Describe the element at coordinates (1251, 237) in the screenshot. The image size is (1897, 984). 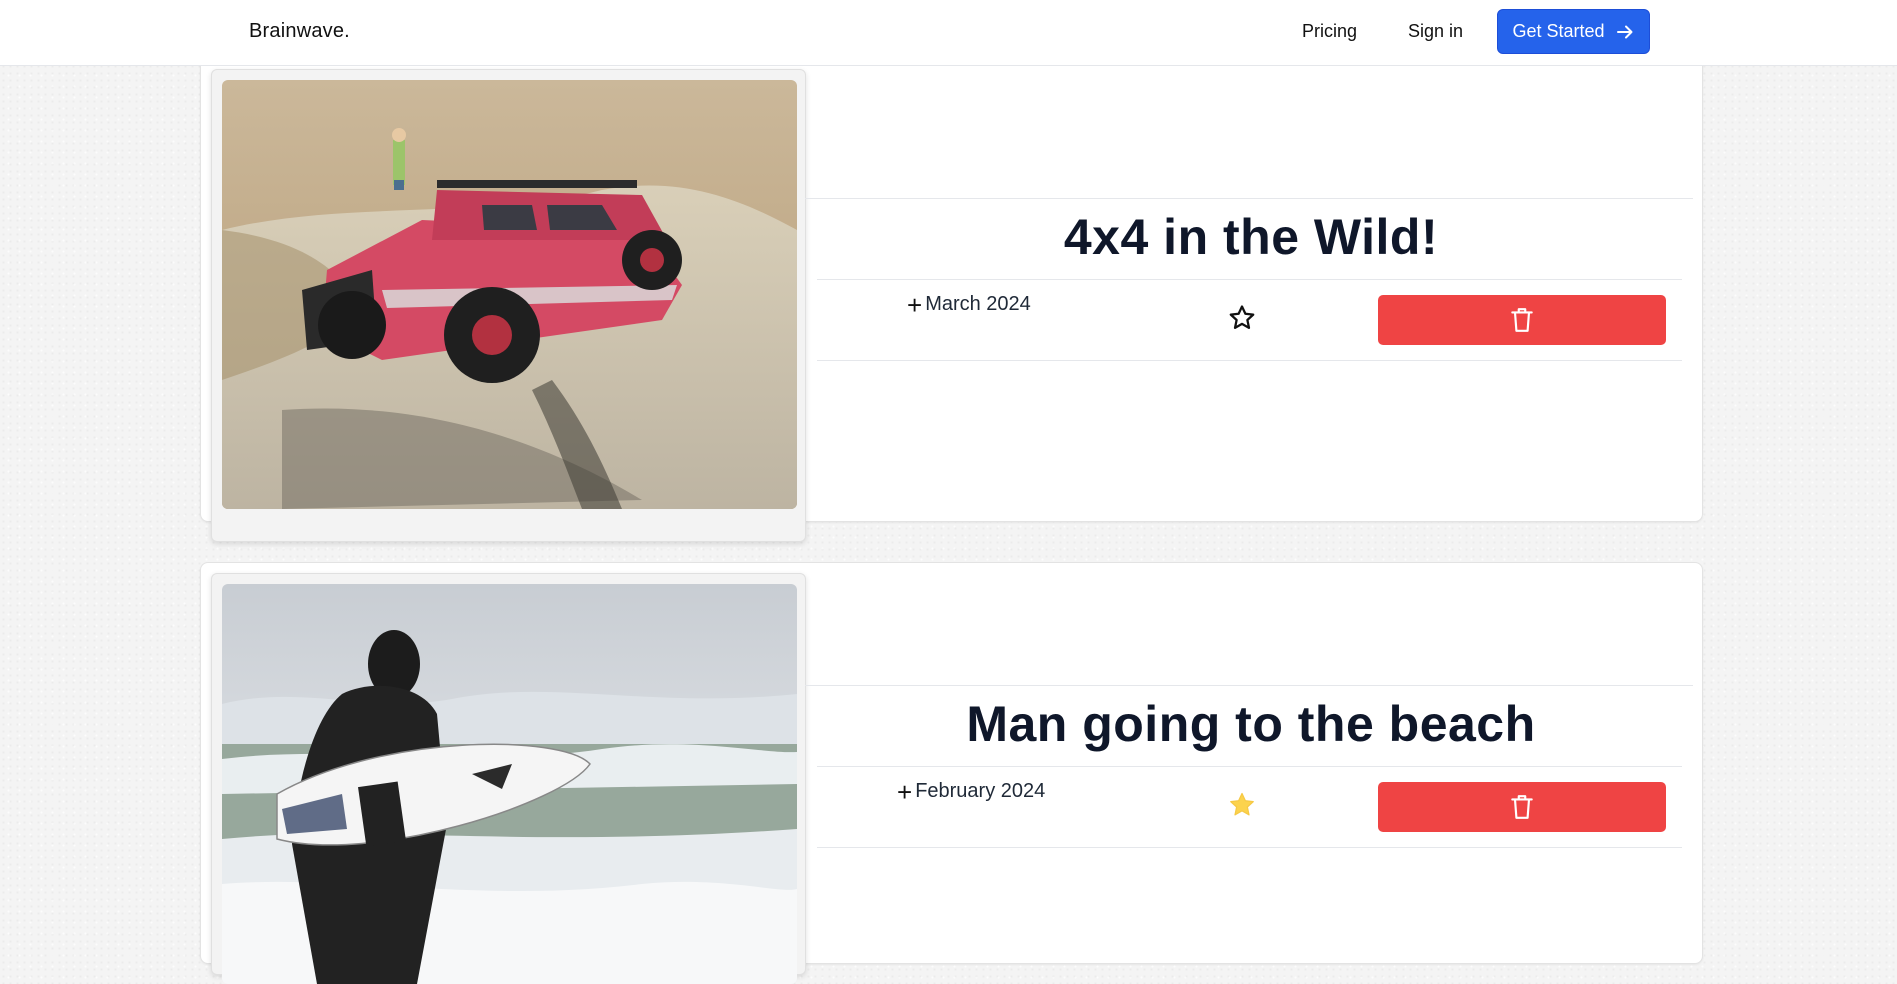
I see `post-title: 4x4 in the Wild!` at that location.